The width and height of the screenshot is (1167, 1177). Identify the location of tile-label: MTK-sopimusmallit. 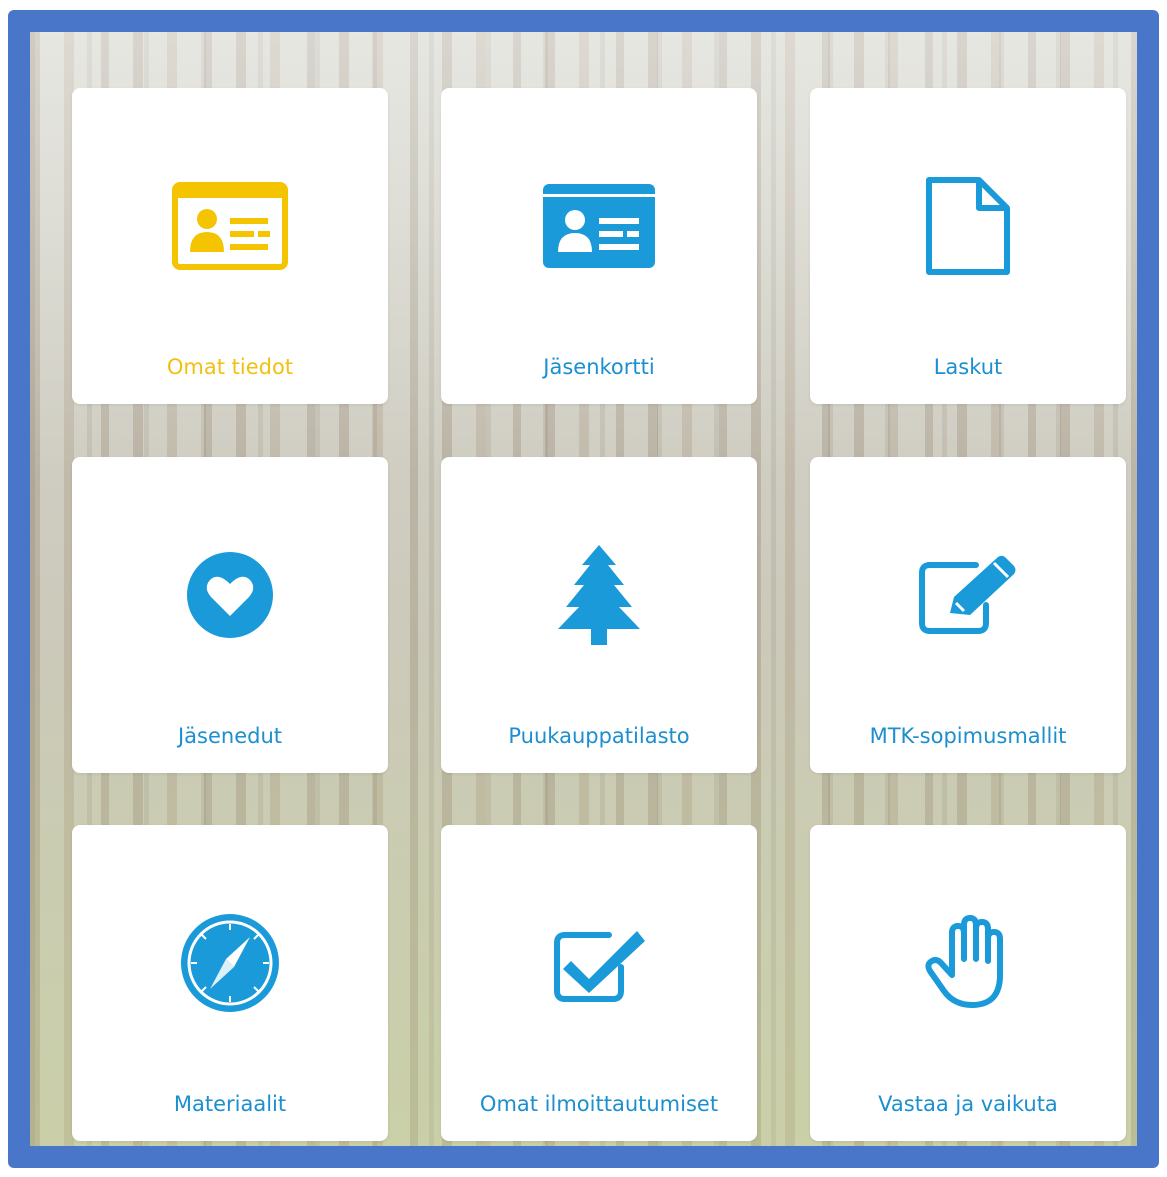
(968, 736).